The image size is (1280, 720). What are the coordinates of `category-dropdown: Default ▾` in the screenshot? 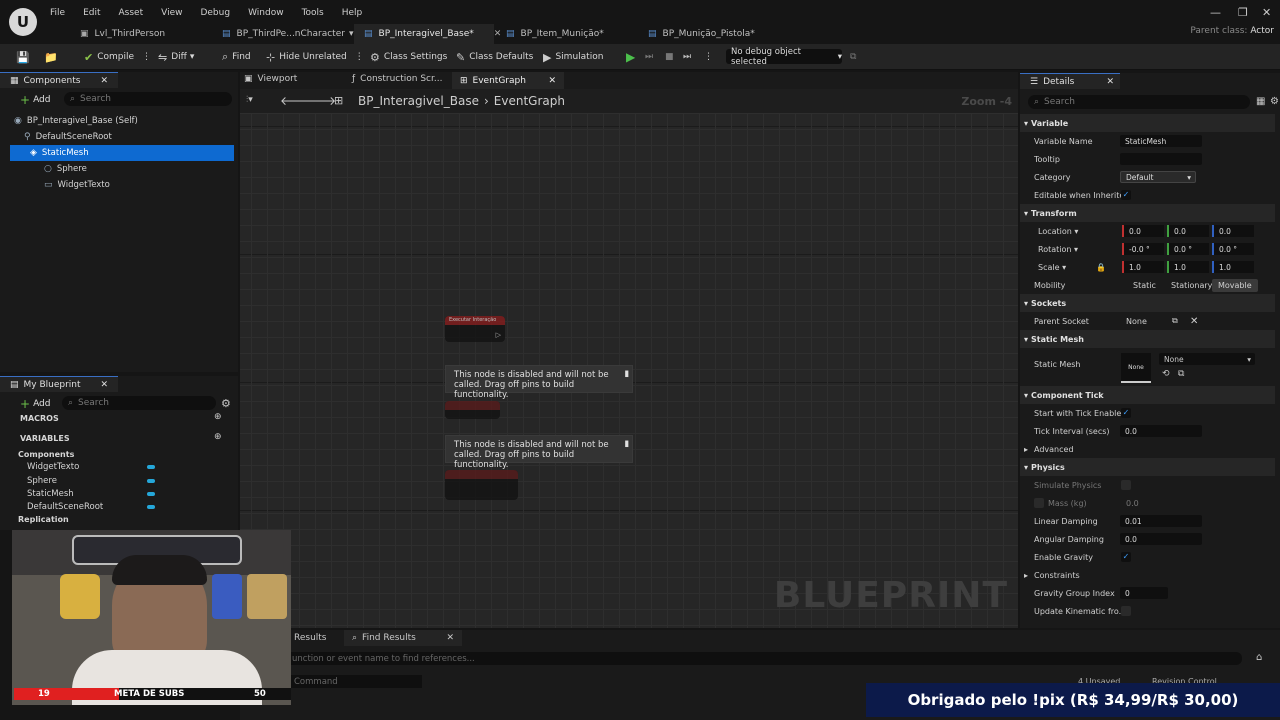 It's located at (1158, 177).